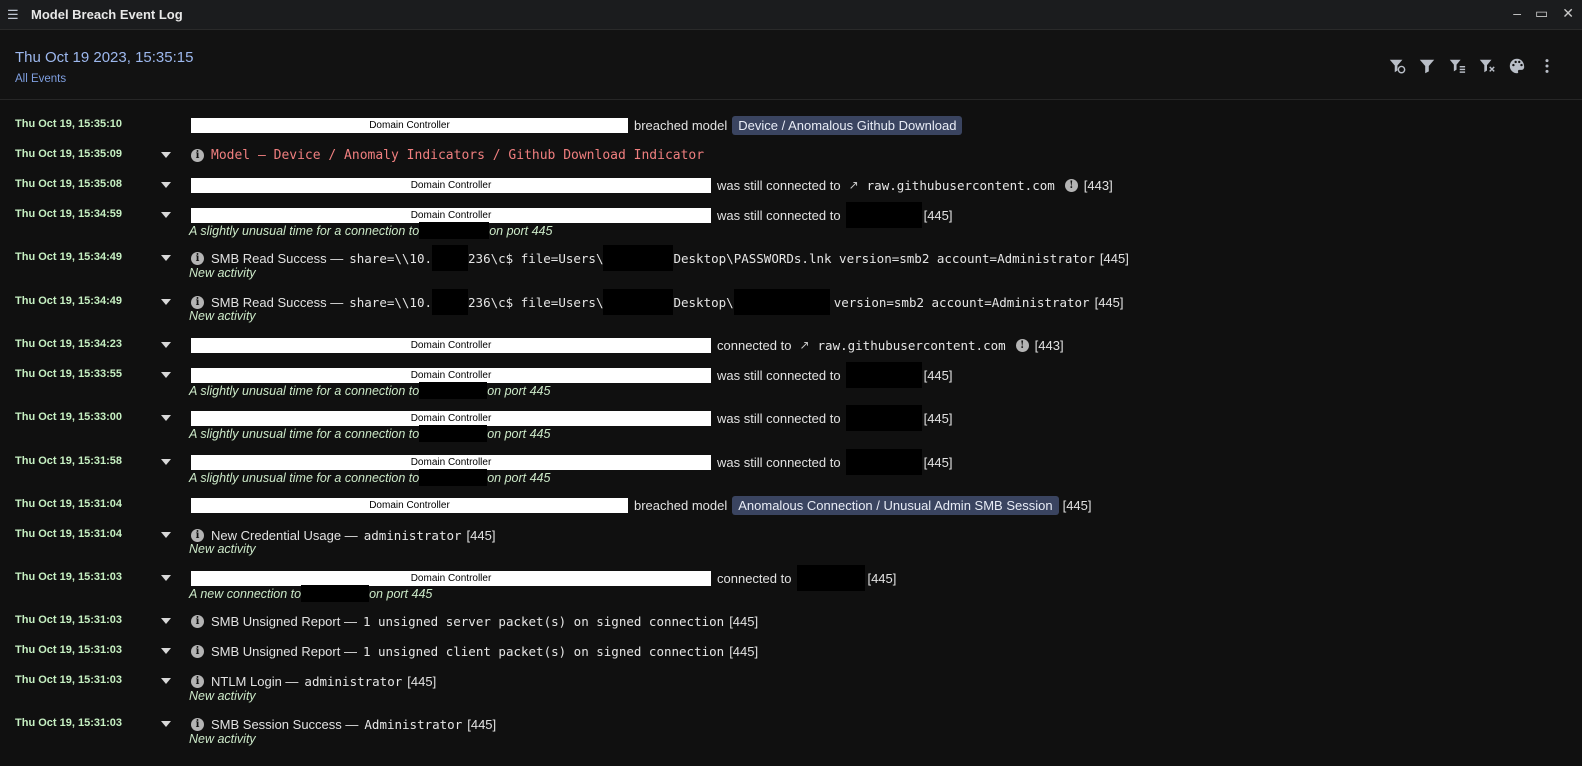 The image size is (1582, 766). What do you see at coordinates (847, 125) in the screenshot?
I see `model-badge: Device / Anomalous Github Download` at bounding box center [847, 125].